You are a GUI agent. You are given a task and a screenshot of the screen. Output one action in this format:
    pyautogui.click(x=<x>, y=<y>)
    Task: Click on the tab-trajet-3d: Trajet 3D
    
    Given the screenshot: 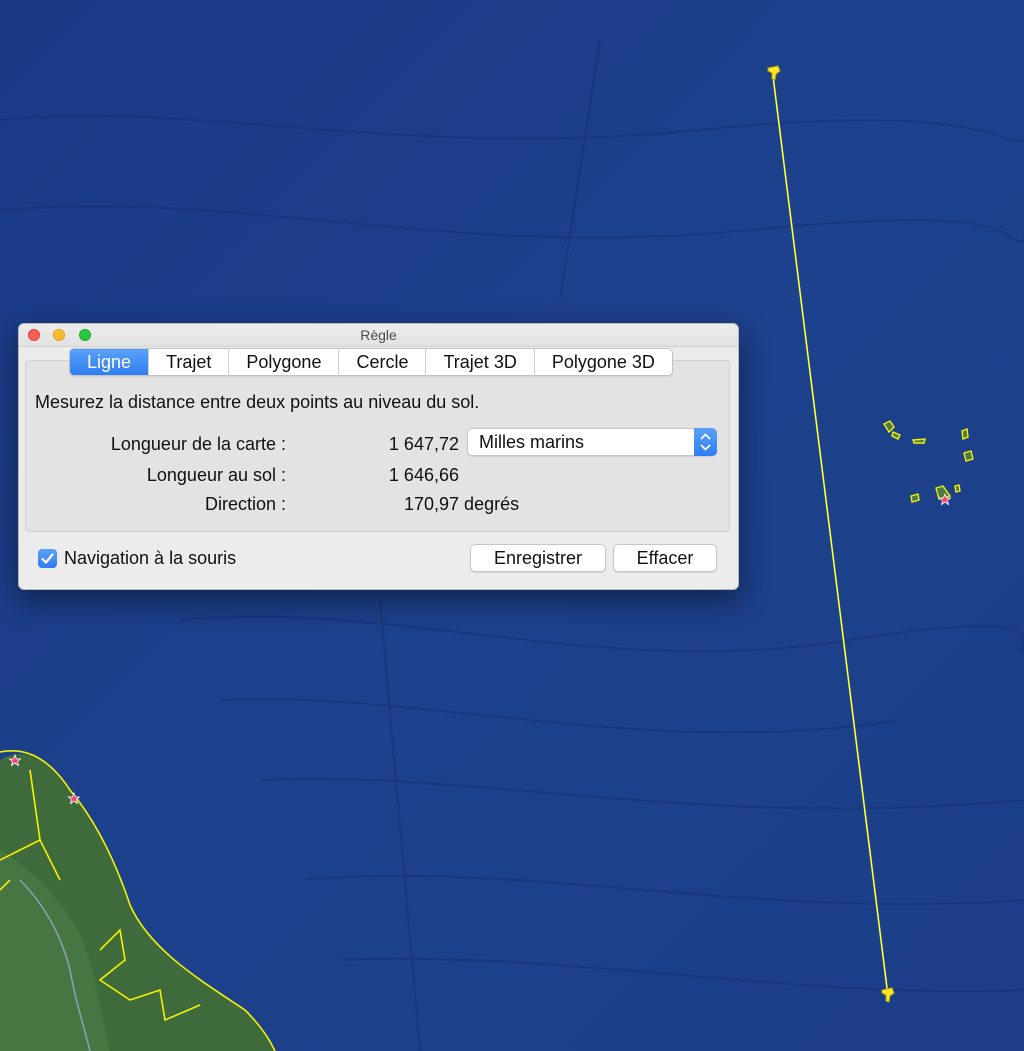 What is the action you would take?
    pyautogui.click(x=479, y=362)
    